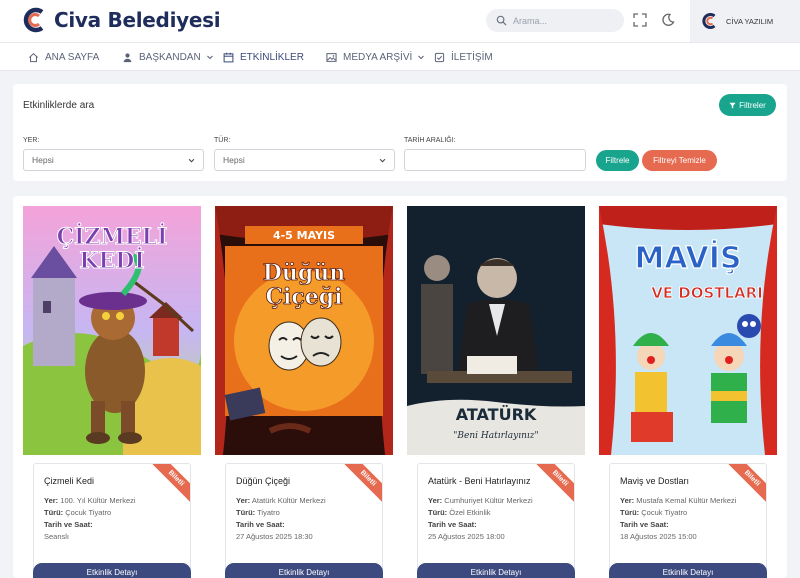 This screenshot has width=800, height=578. Describe the element at coordinates (679, 160) in the screenshot. I see `clear-filter-button: Filtreyi Temizle` at that location.